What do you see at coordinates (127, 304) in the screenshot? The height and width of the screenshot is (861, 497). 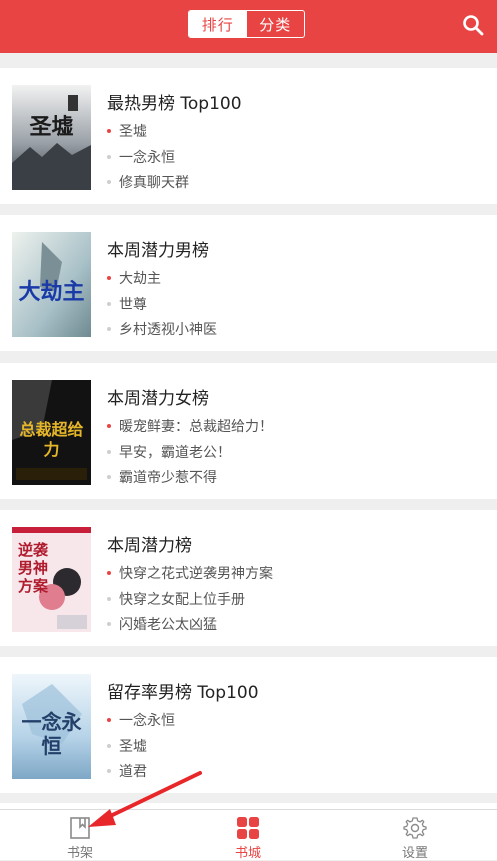 I see `book-entry: 世尊` at bounding box center [127, 304].